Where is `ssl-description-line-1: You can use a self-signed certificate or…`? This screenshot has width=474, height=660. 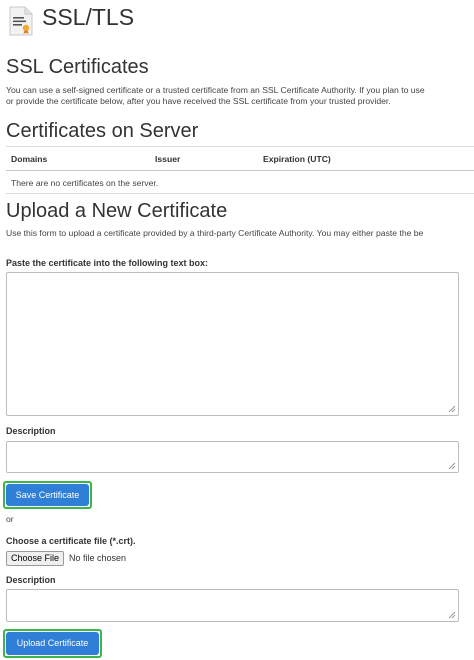
ssl-description-line-1: You can use a self-signed certificate or… is located at coordinates (215, 90).